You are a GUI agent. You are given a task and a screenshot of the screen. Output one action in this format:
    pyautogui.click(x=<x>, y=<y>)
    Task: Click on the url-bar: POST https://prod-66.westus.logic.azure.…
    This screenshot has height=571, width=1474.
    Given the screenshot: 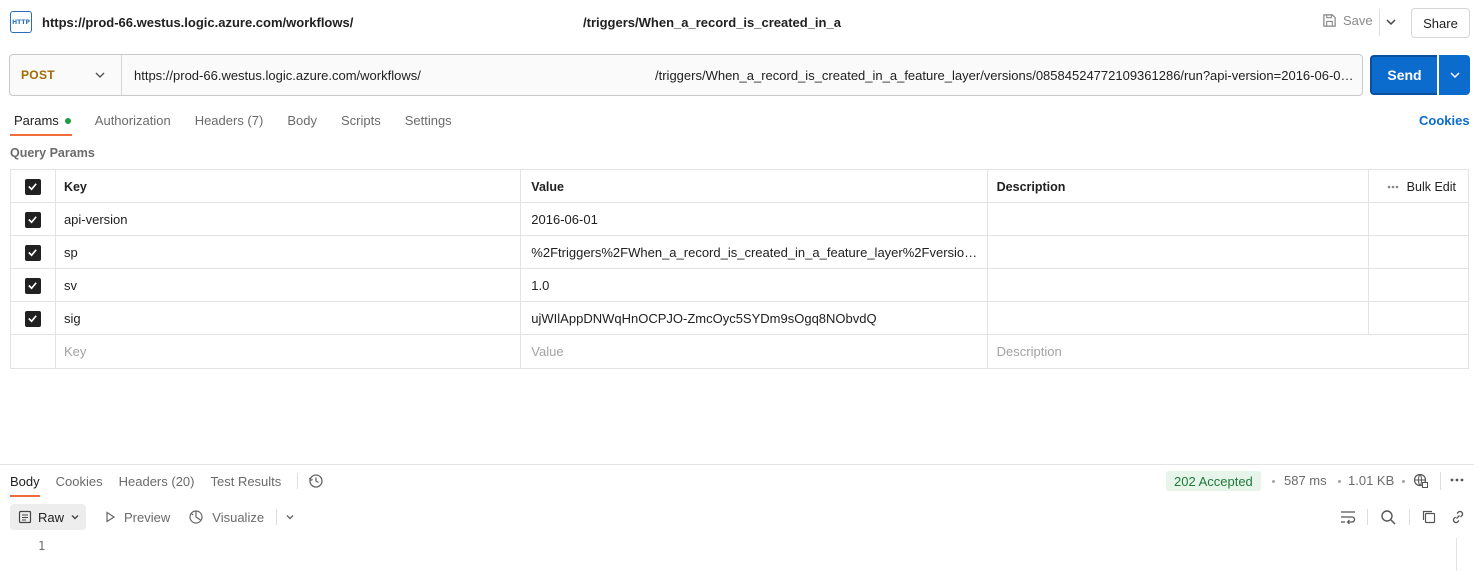 What is the action you would take?
    pyautogui.click(x=686, y=75)
    